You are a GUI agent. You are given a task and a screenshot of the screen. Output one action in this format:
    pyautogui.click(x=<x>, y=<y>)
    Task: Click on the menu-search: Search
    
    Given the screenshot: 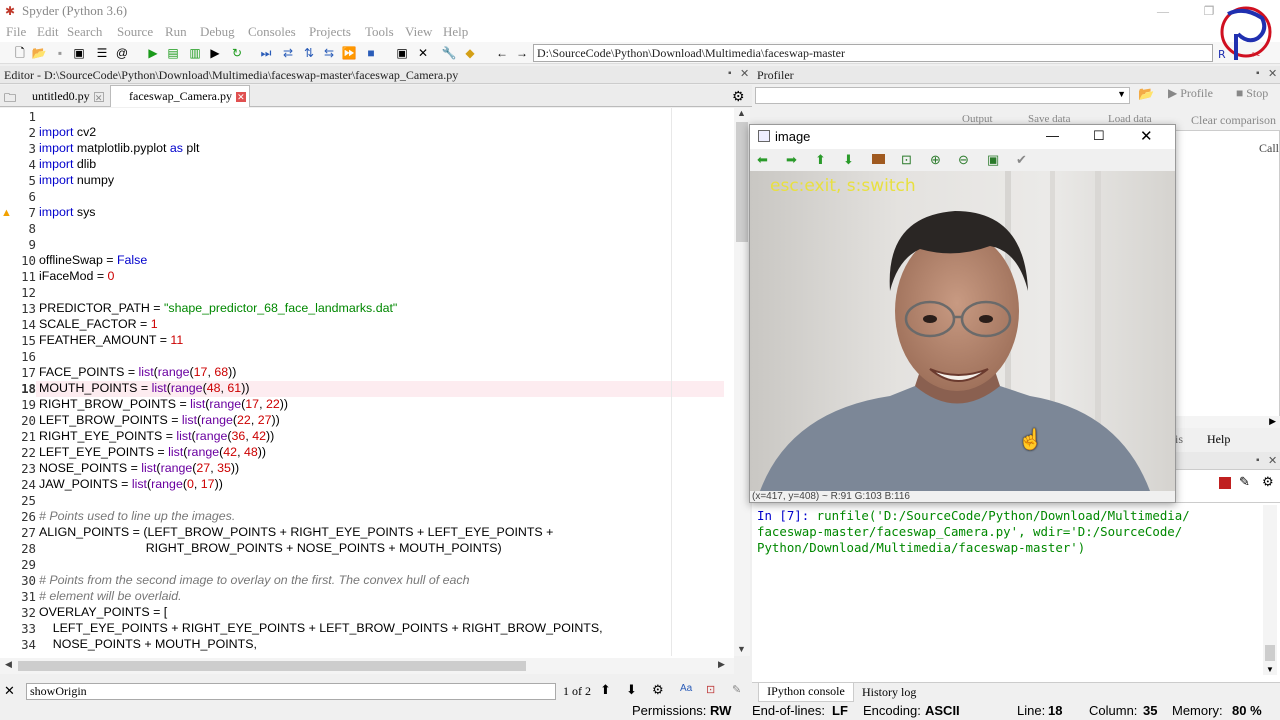 What is the action you would take?
    pyautogui.click(x=84, y=32)
    